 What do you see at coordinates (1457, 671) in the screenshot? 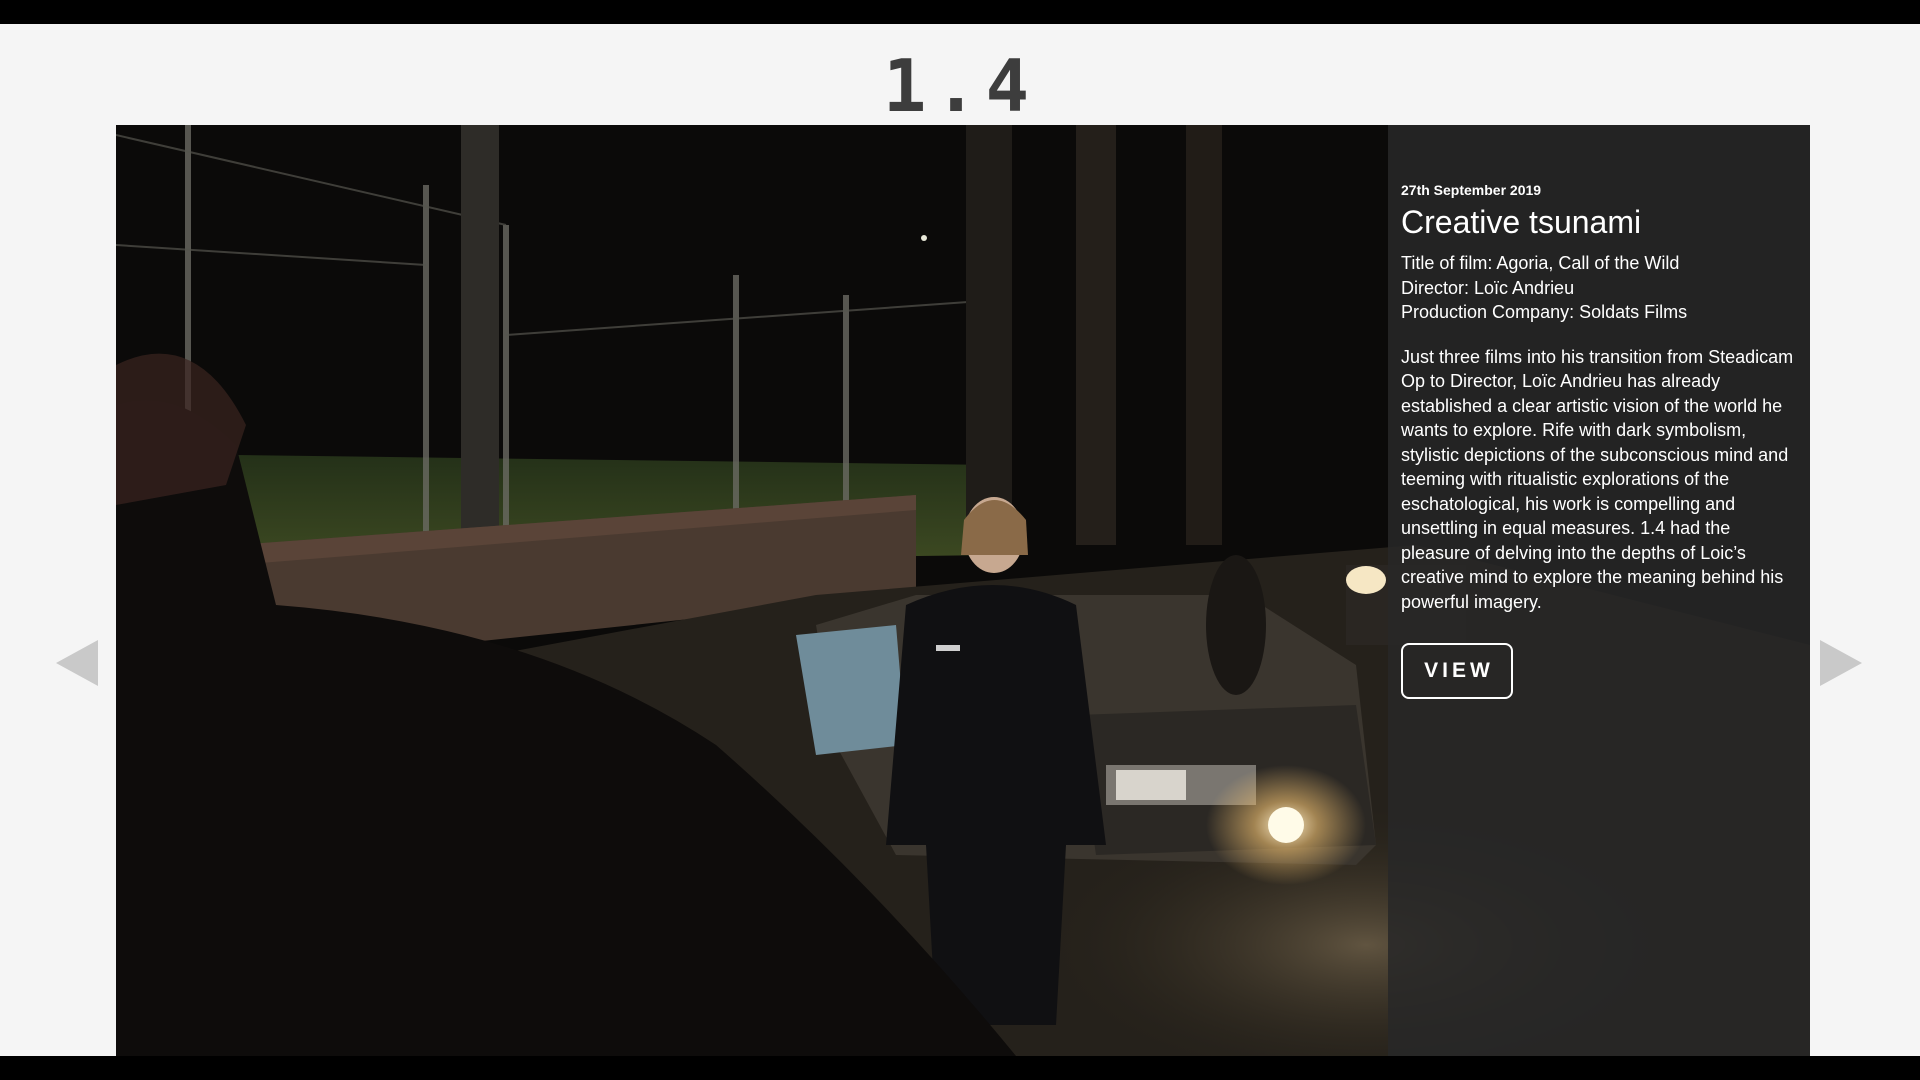
I see `view-button: VIEW` at bounding box center [1457, 671].